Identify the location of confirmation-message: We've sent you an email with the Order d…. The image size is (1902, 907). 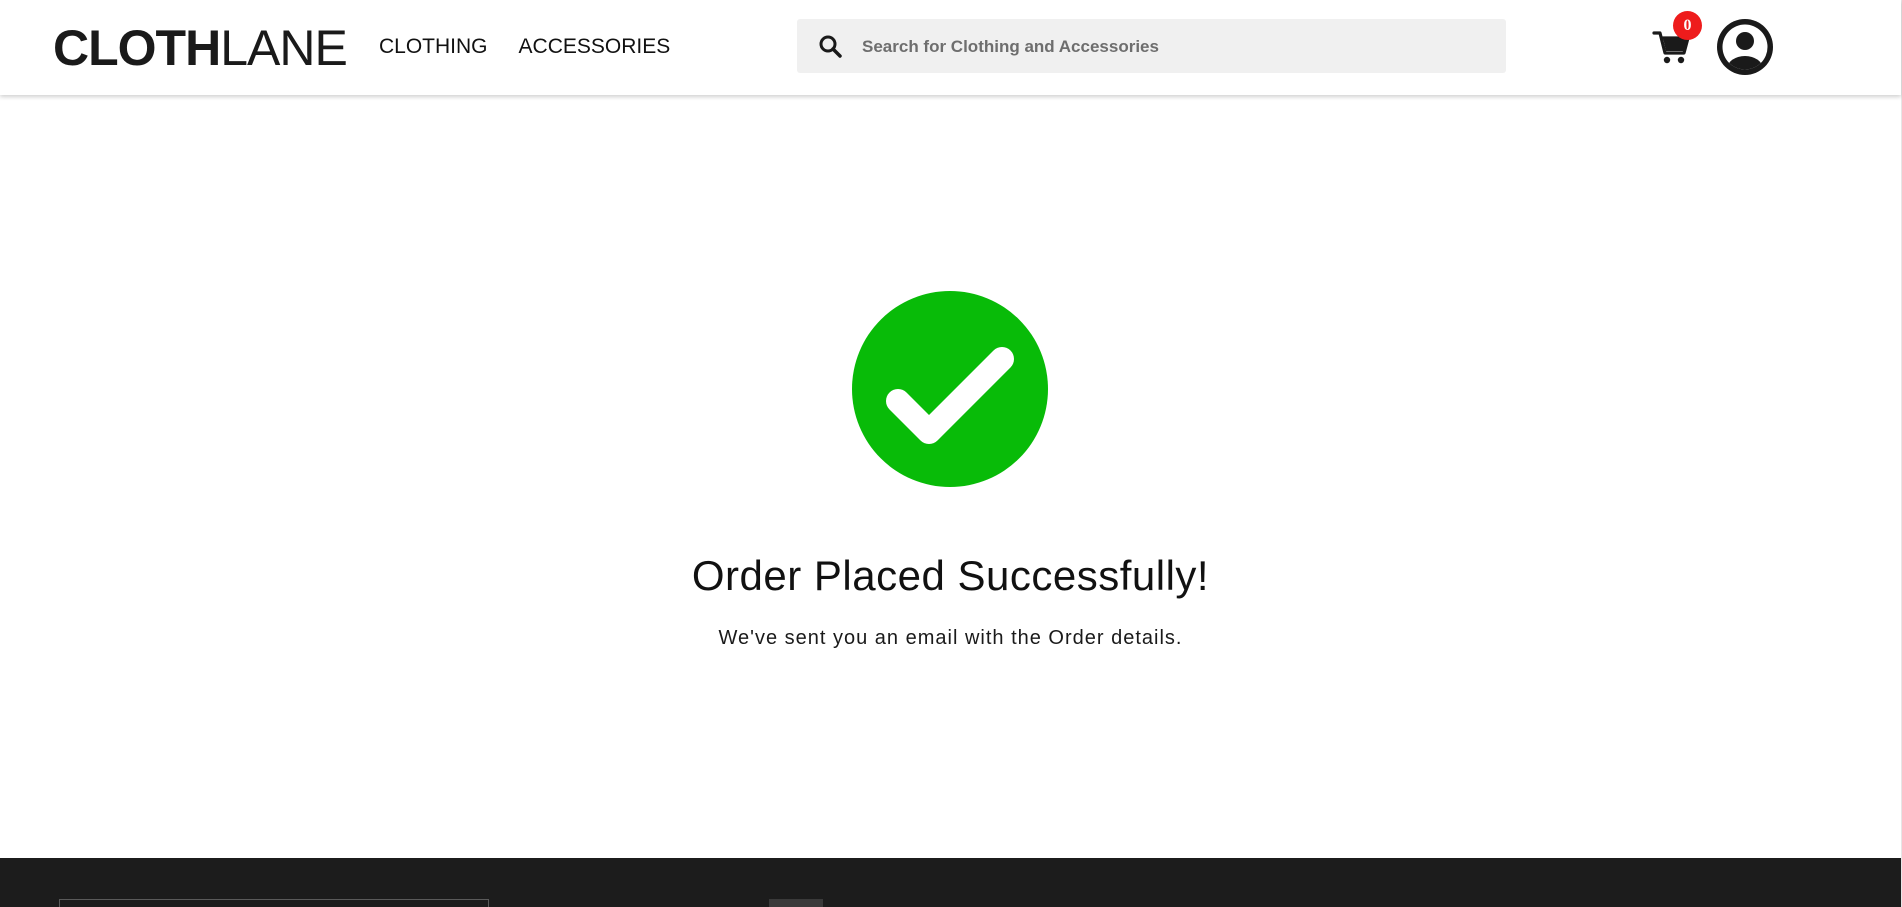
(950, 638).